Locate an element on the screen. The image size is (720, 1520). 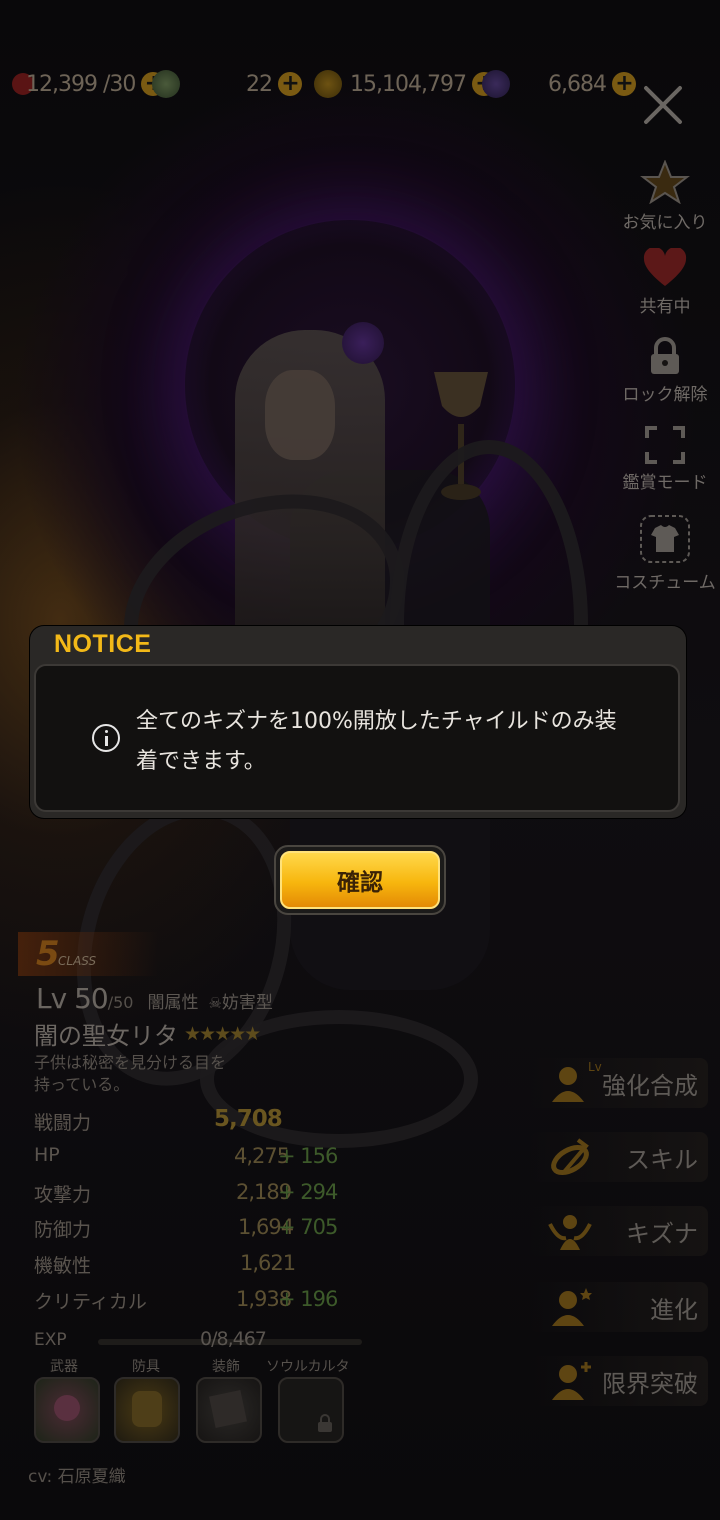
level-line: Lv 50 /50 闇属性 ☠ 妨害型 is located at coordinates (154, 1000).